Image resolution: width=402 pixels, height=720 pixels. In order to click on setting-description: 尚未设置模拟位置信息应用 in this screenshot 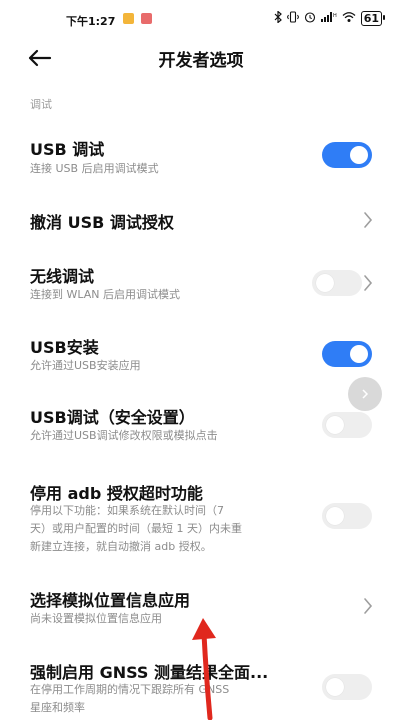, I will do `click(96, 618)`.